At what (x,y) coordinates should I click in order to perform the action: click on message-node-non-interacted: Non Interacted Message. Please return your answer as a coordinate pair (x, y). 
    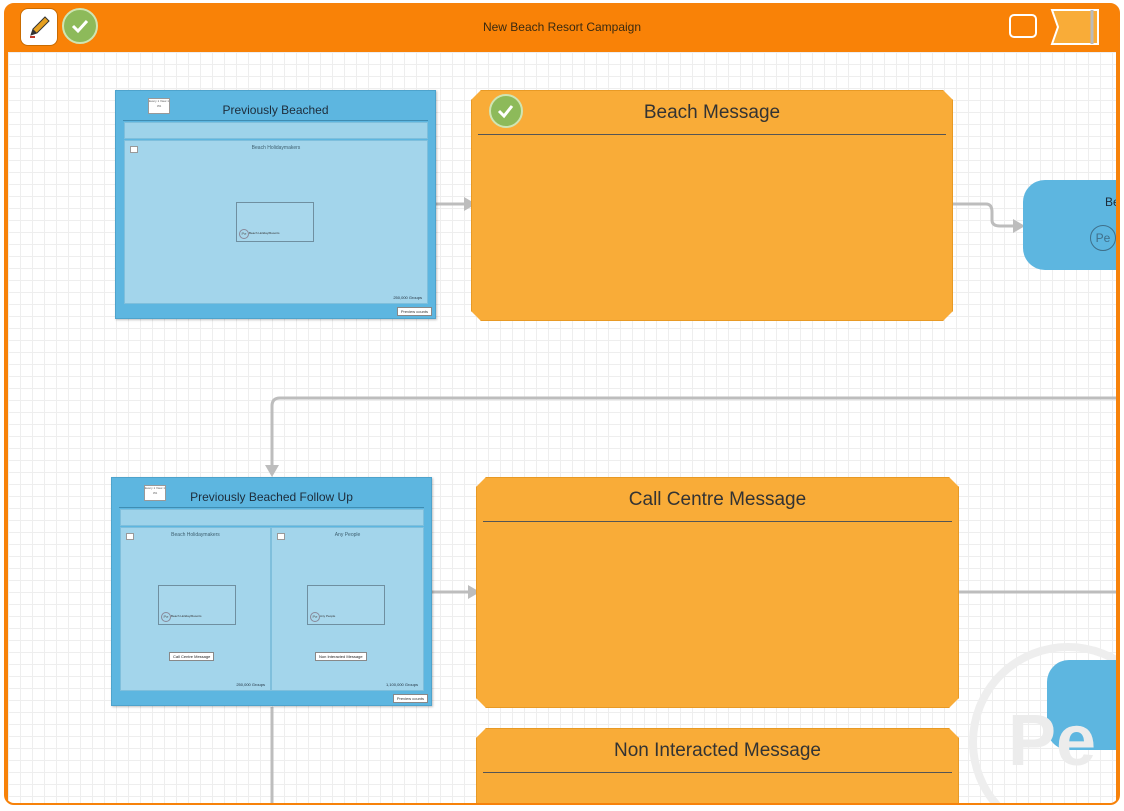
    Looking at the image, I should click on (717, 765).